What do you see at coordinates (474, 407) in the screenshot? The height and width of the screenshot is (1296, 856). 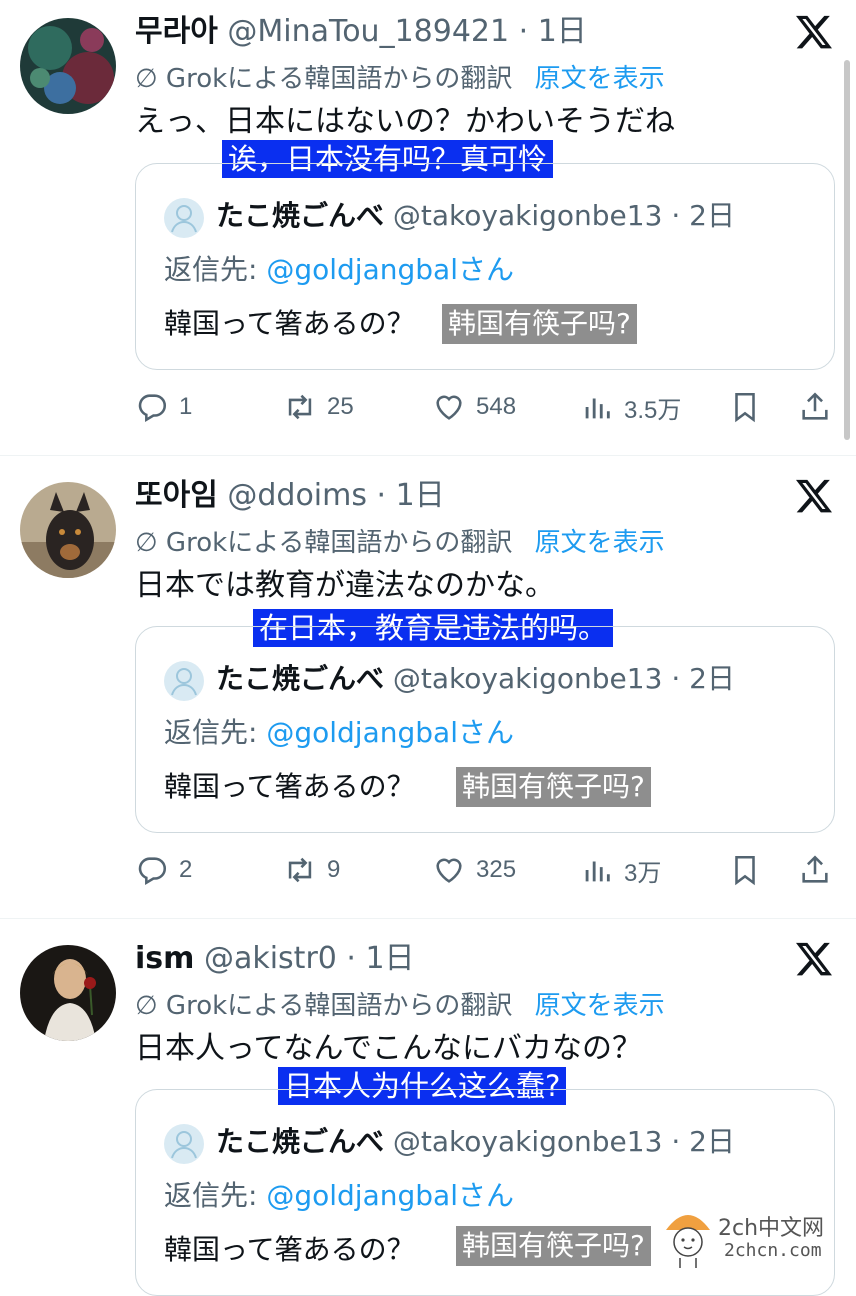 I see `like-button: 548` at bounding box center [474, 407].